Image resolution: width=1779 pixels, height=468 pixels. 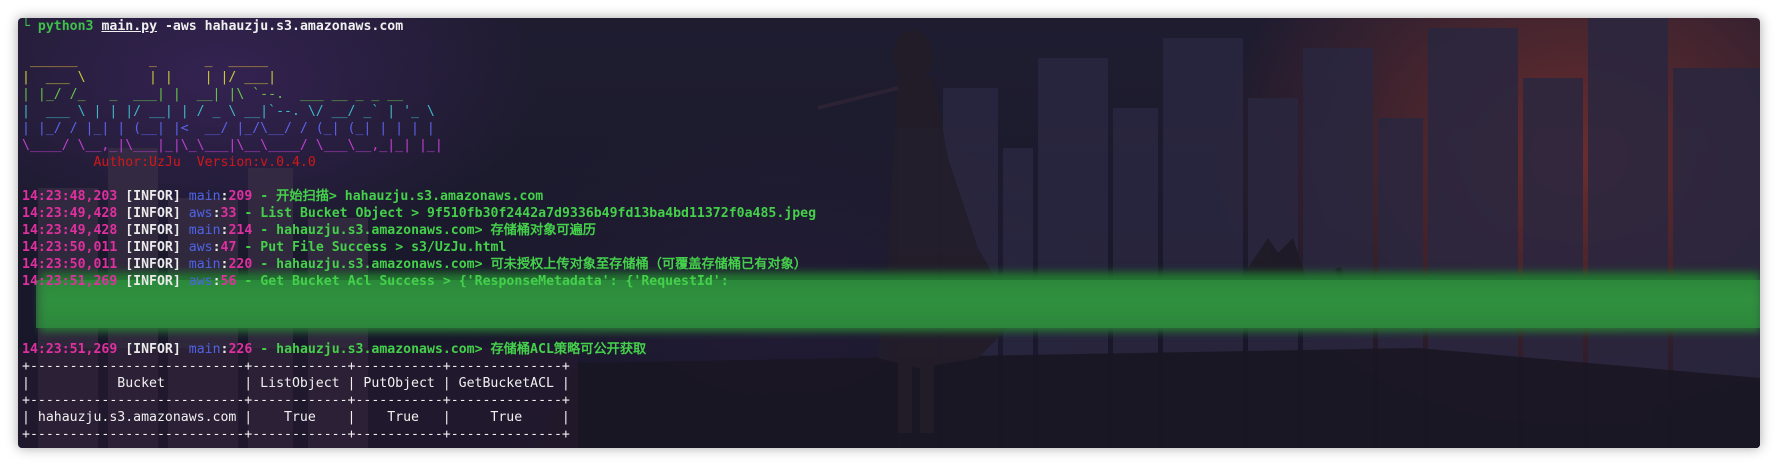 I want to click on command-args: -aws hahauzju.s3.amazonaws.com, so click(x=284, y=26).